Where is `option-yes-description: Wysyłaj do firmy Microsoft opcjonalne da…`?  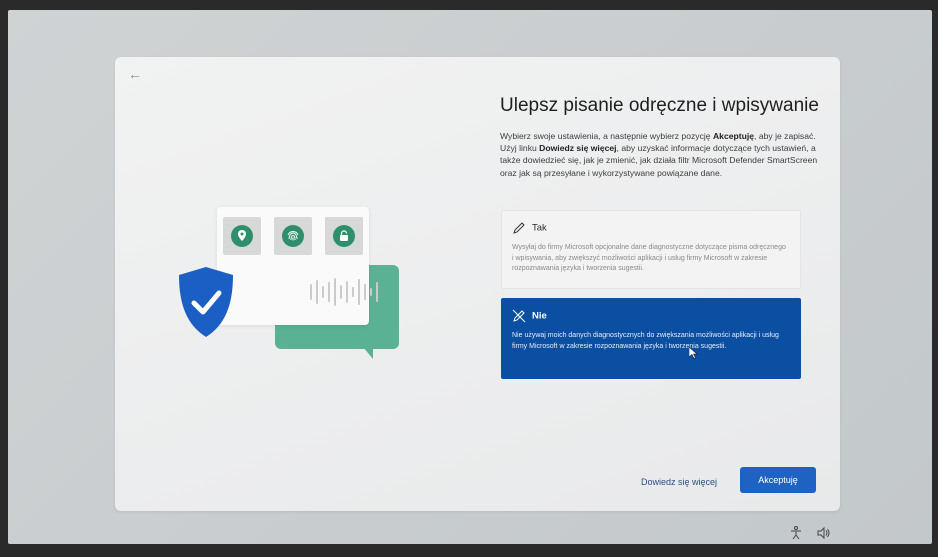 option-yes-description: Wysyłaj do firmy Microsoft opcjonalne da… is located at coordinates (649, 258).